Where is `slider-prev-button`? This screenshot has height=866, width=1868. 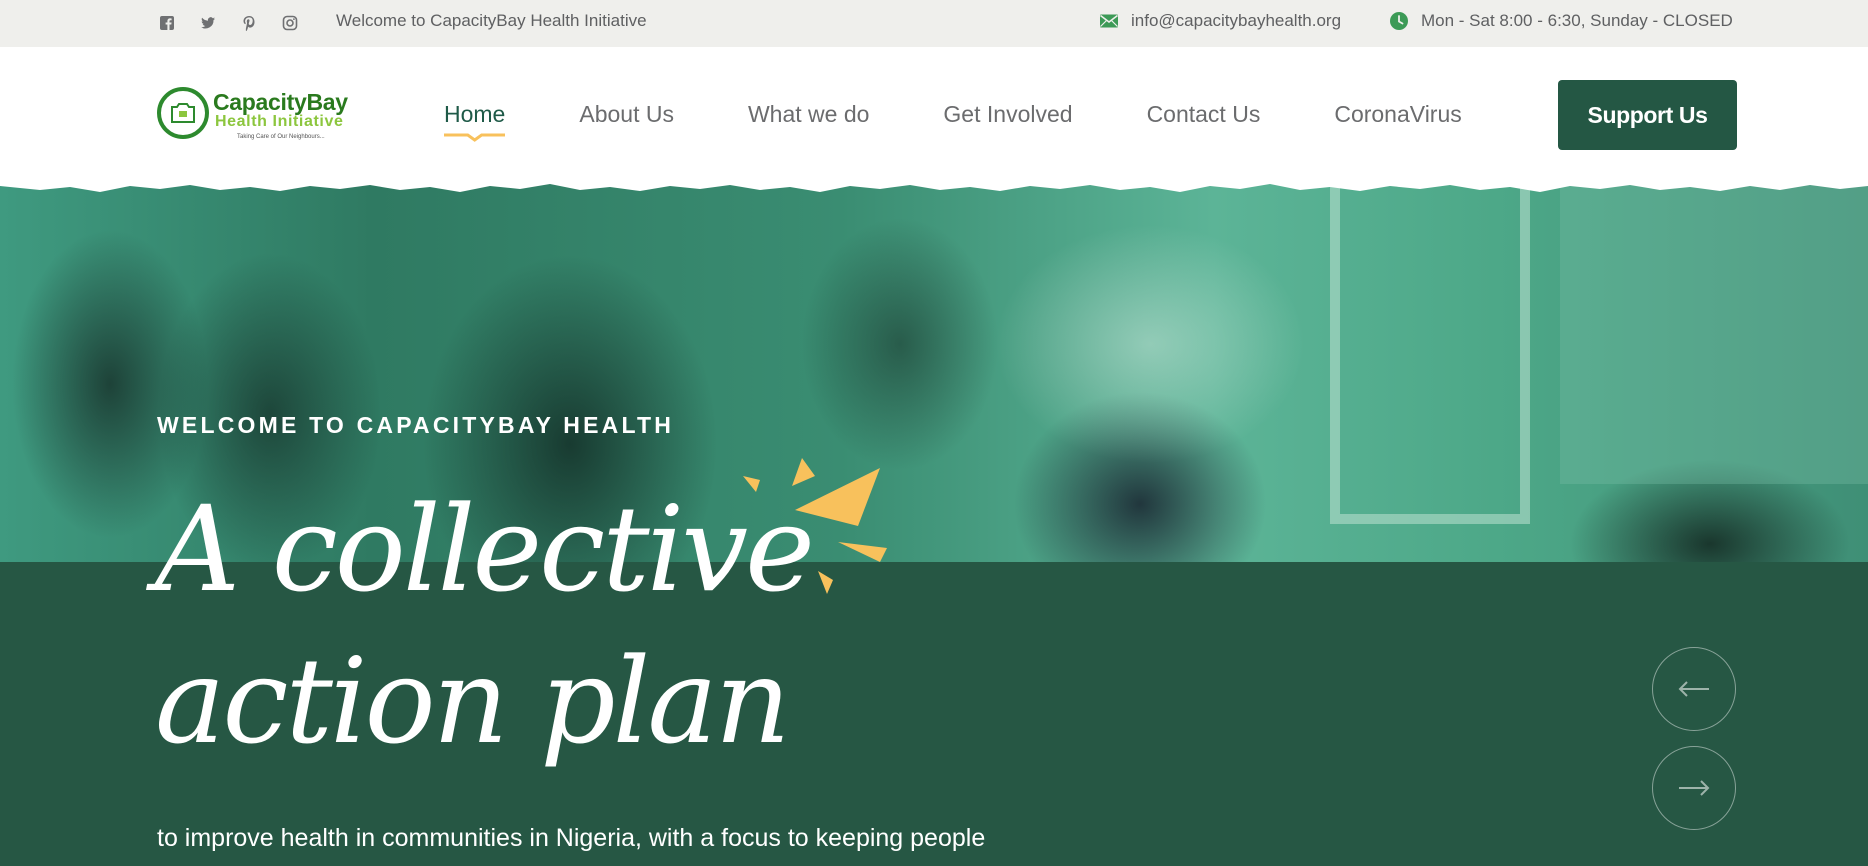 slider-prev-button is located at coordinates (1694, 689).